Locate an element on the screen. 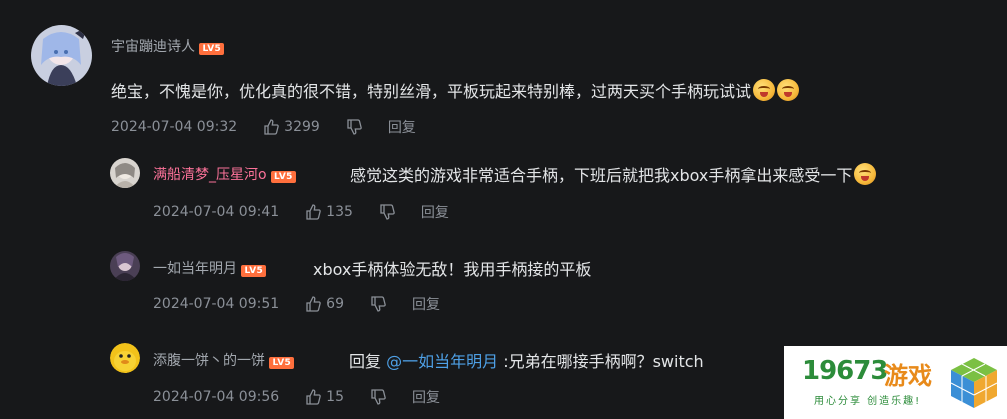 The height and width of the screenshot is (419, 1007). reply-text: xbox手柄体验无敌！我用手柄接的平板 is located at coordinates (452, 269).